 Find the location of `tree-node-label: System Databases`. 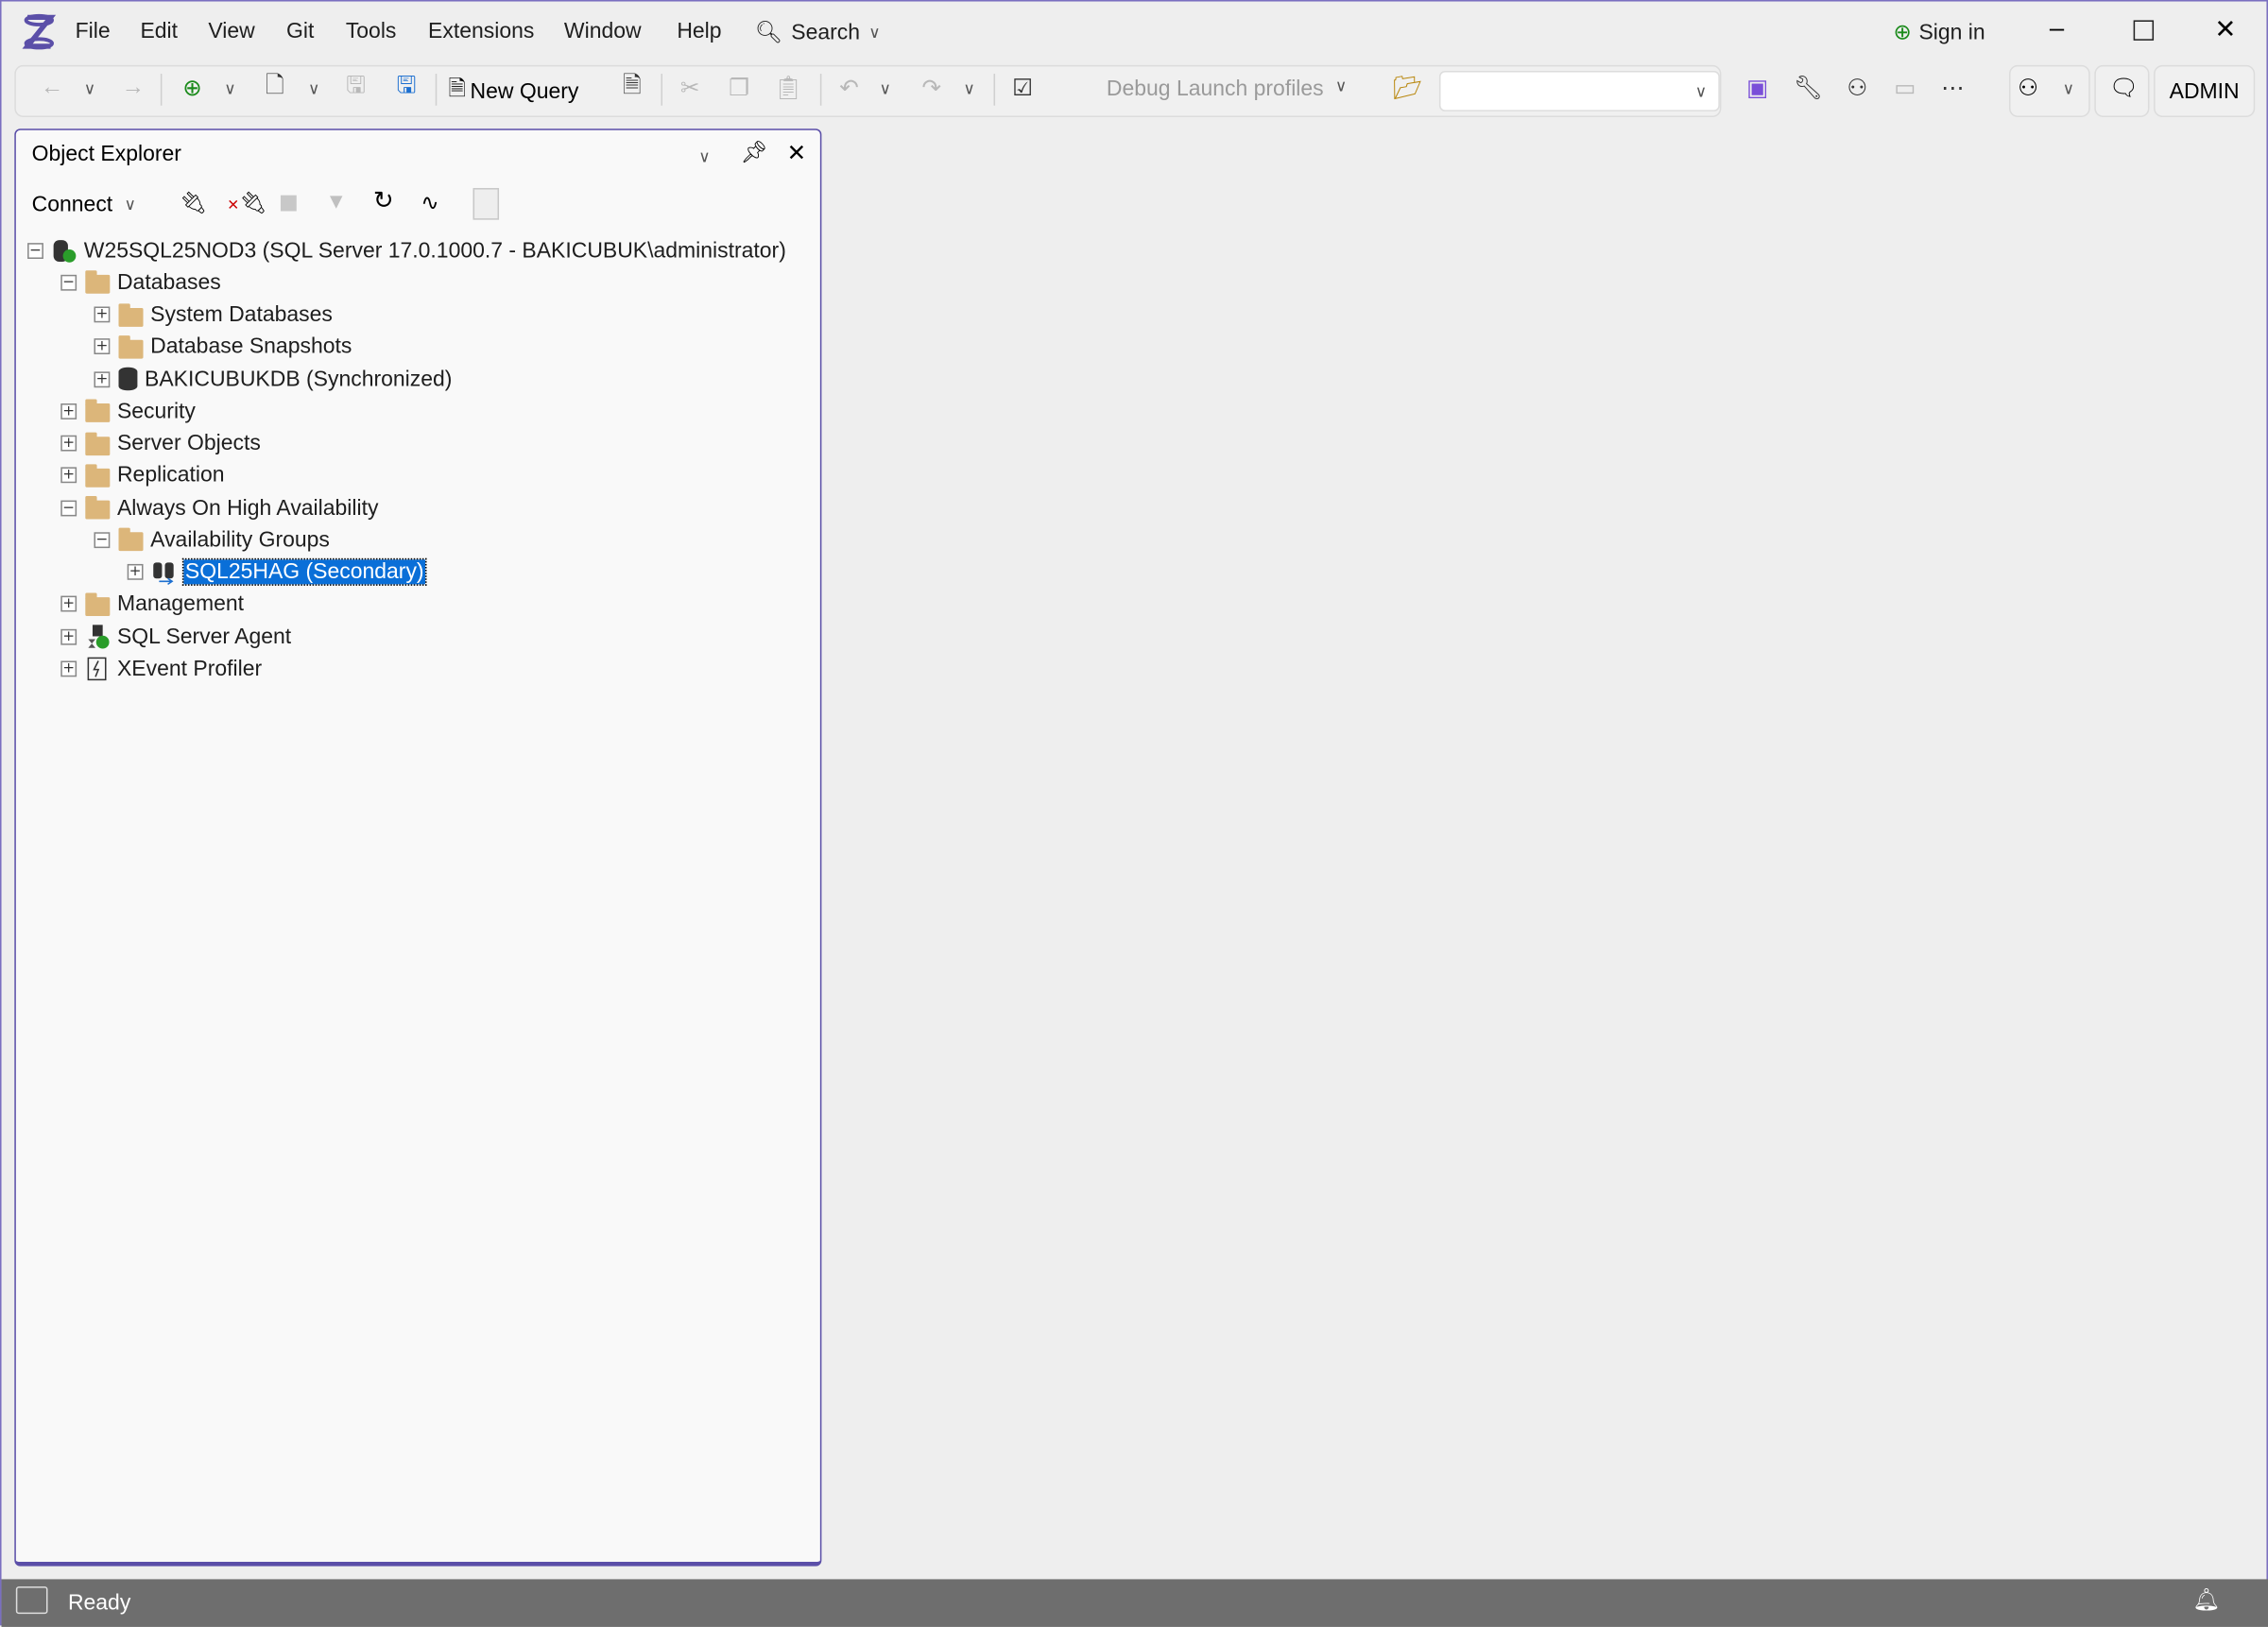

tree-node-label: System Databases is located at coordinates (241, 314).